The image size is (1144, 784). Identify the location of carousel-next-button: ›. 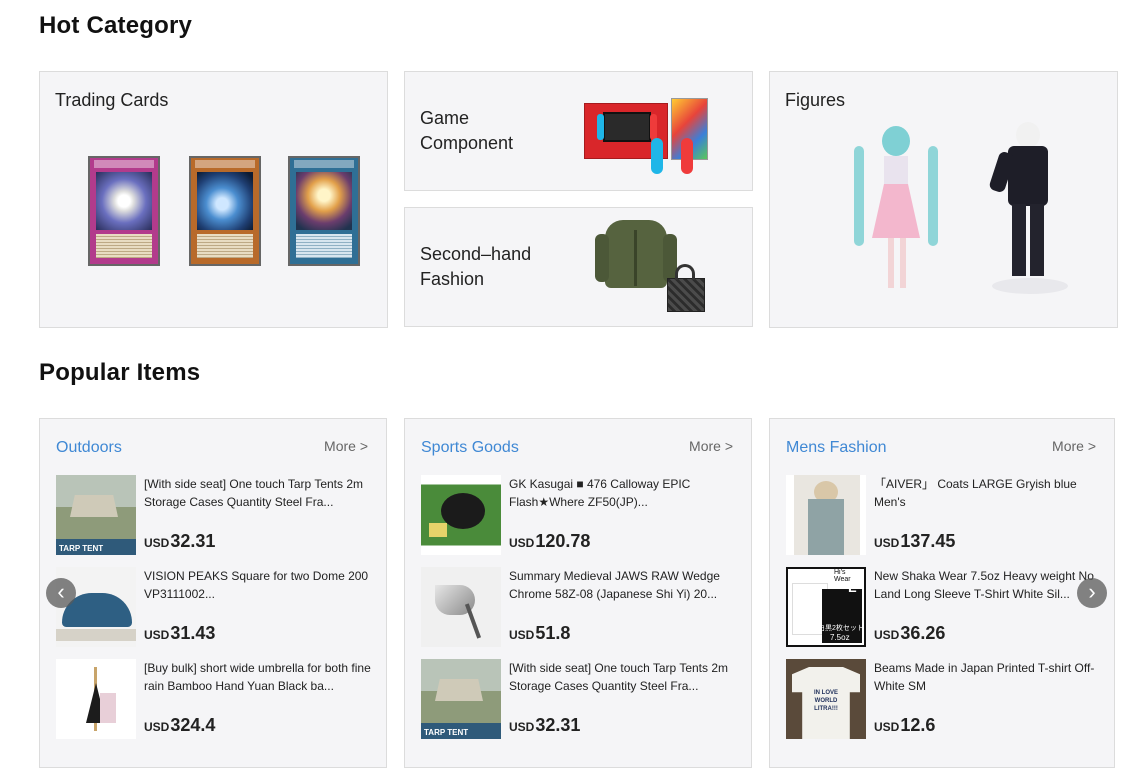
(1092, 593).